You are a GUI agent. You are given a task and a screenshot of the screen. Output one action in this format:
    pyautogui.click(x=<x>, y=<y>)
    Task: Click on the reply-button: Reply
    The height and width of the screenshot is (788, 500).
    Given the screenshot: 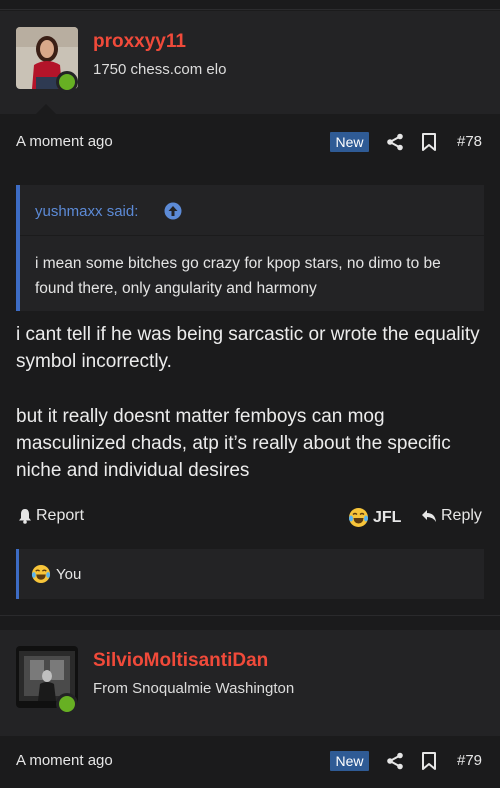 What is the action you would take?
    pyautogui.click(x=451, y=516)
    